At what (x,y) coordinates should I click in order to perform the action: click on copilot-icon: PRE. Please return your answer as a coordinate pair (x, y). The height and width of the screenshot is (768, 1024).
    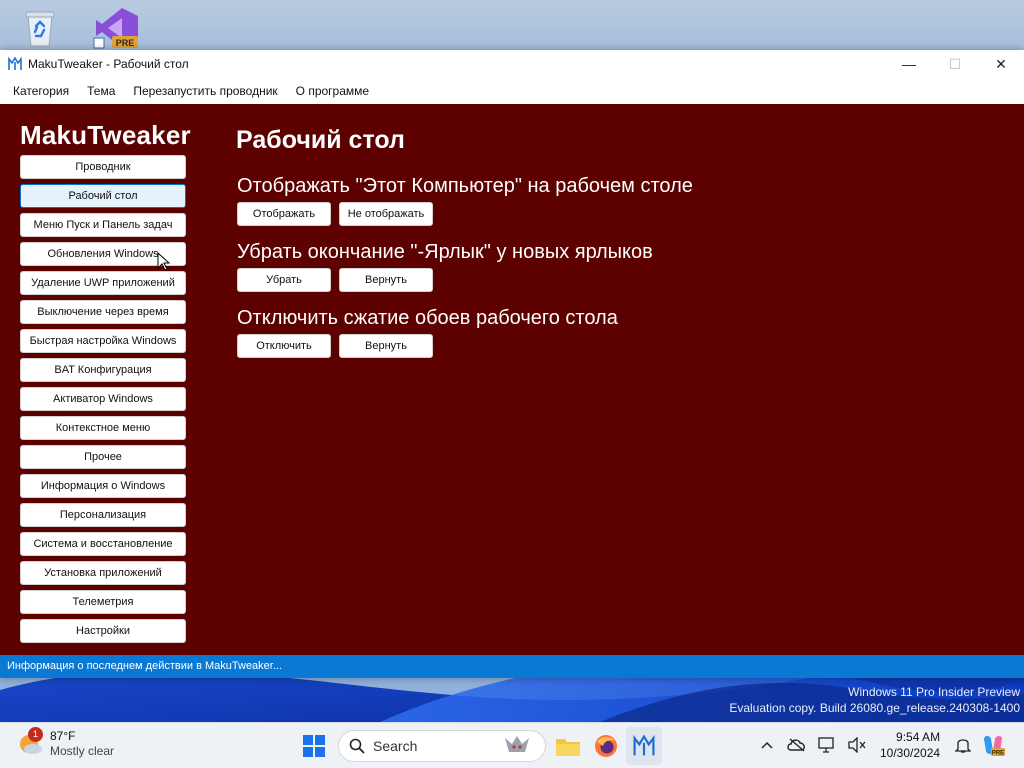
    Looking at the image, I should click on (995, 746).